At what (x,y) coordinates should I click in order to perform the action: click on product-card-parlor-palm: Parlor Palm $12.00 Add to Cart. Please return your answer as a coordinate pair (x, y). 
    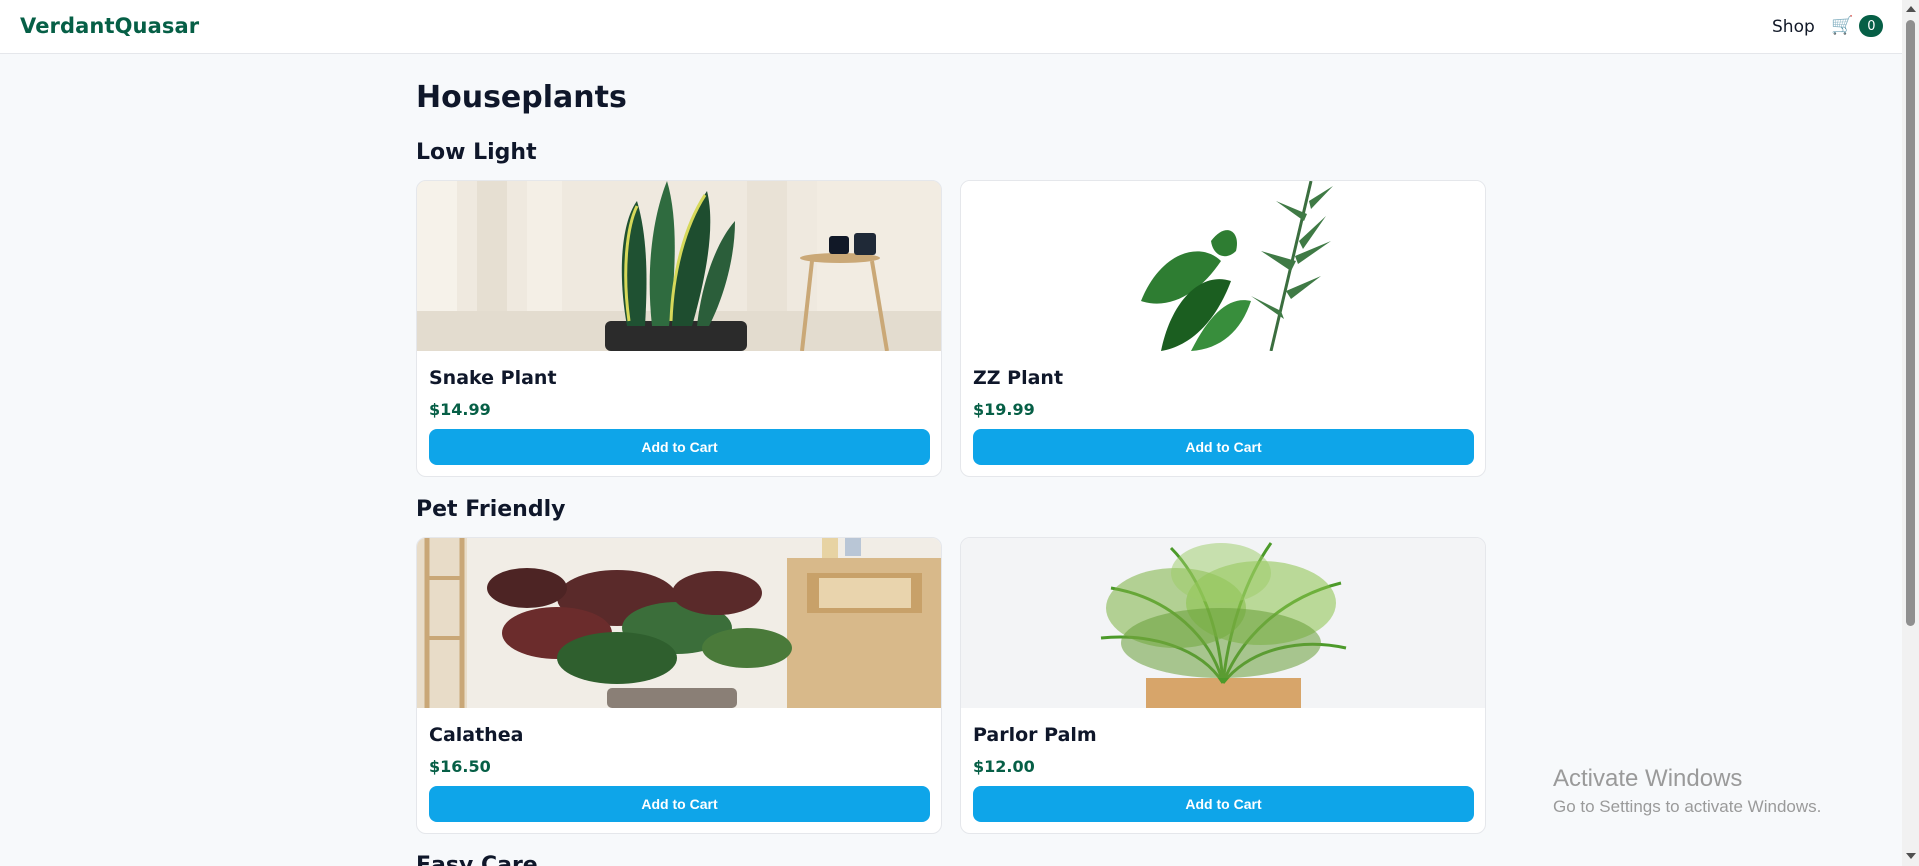
    Looking at the image, I should click on (1223, 685).